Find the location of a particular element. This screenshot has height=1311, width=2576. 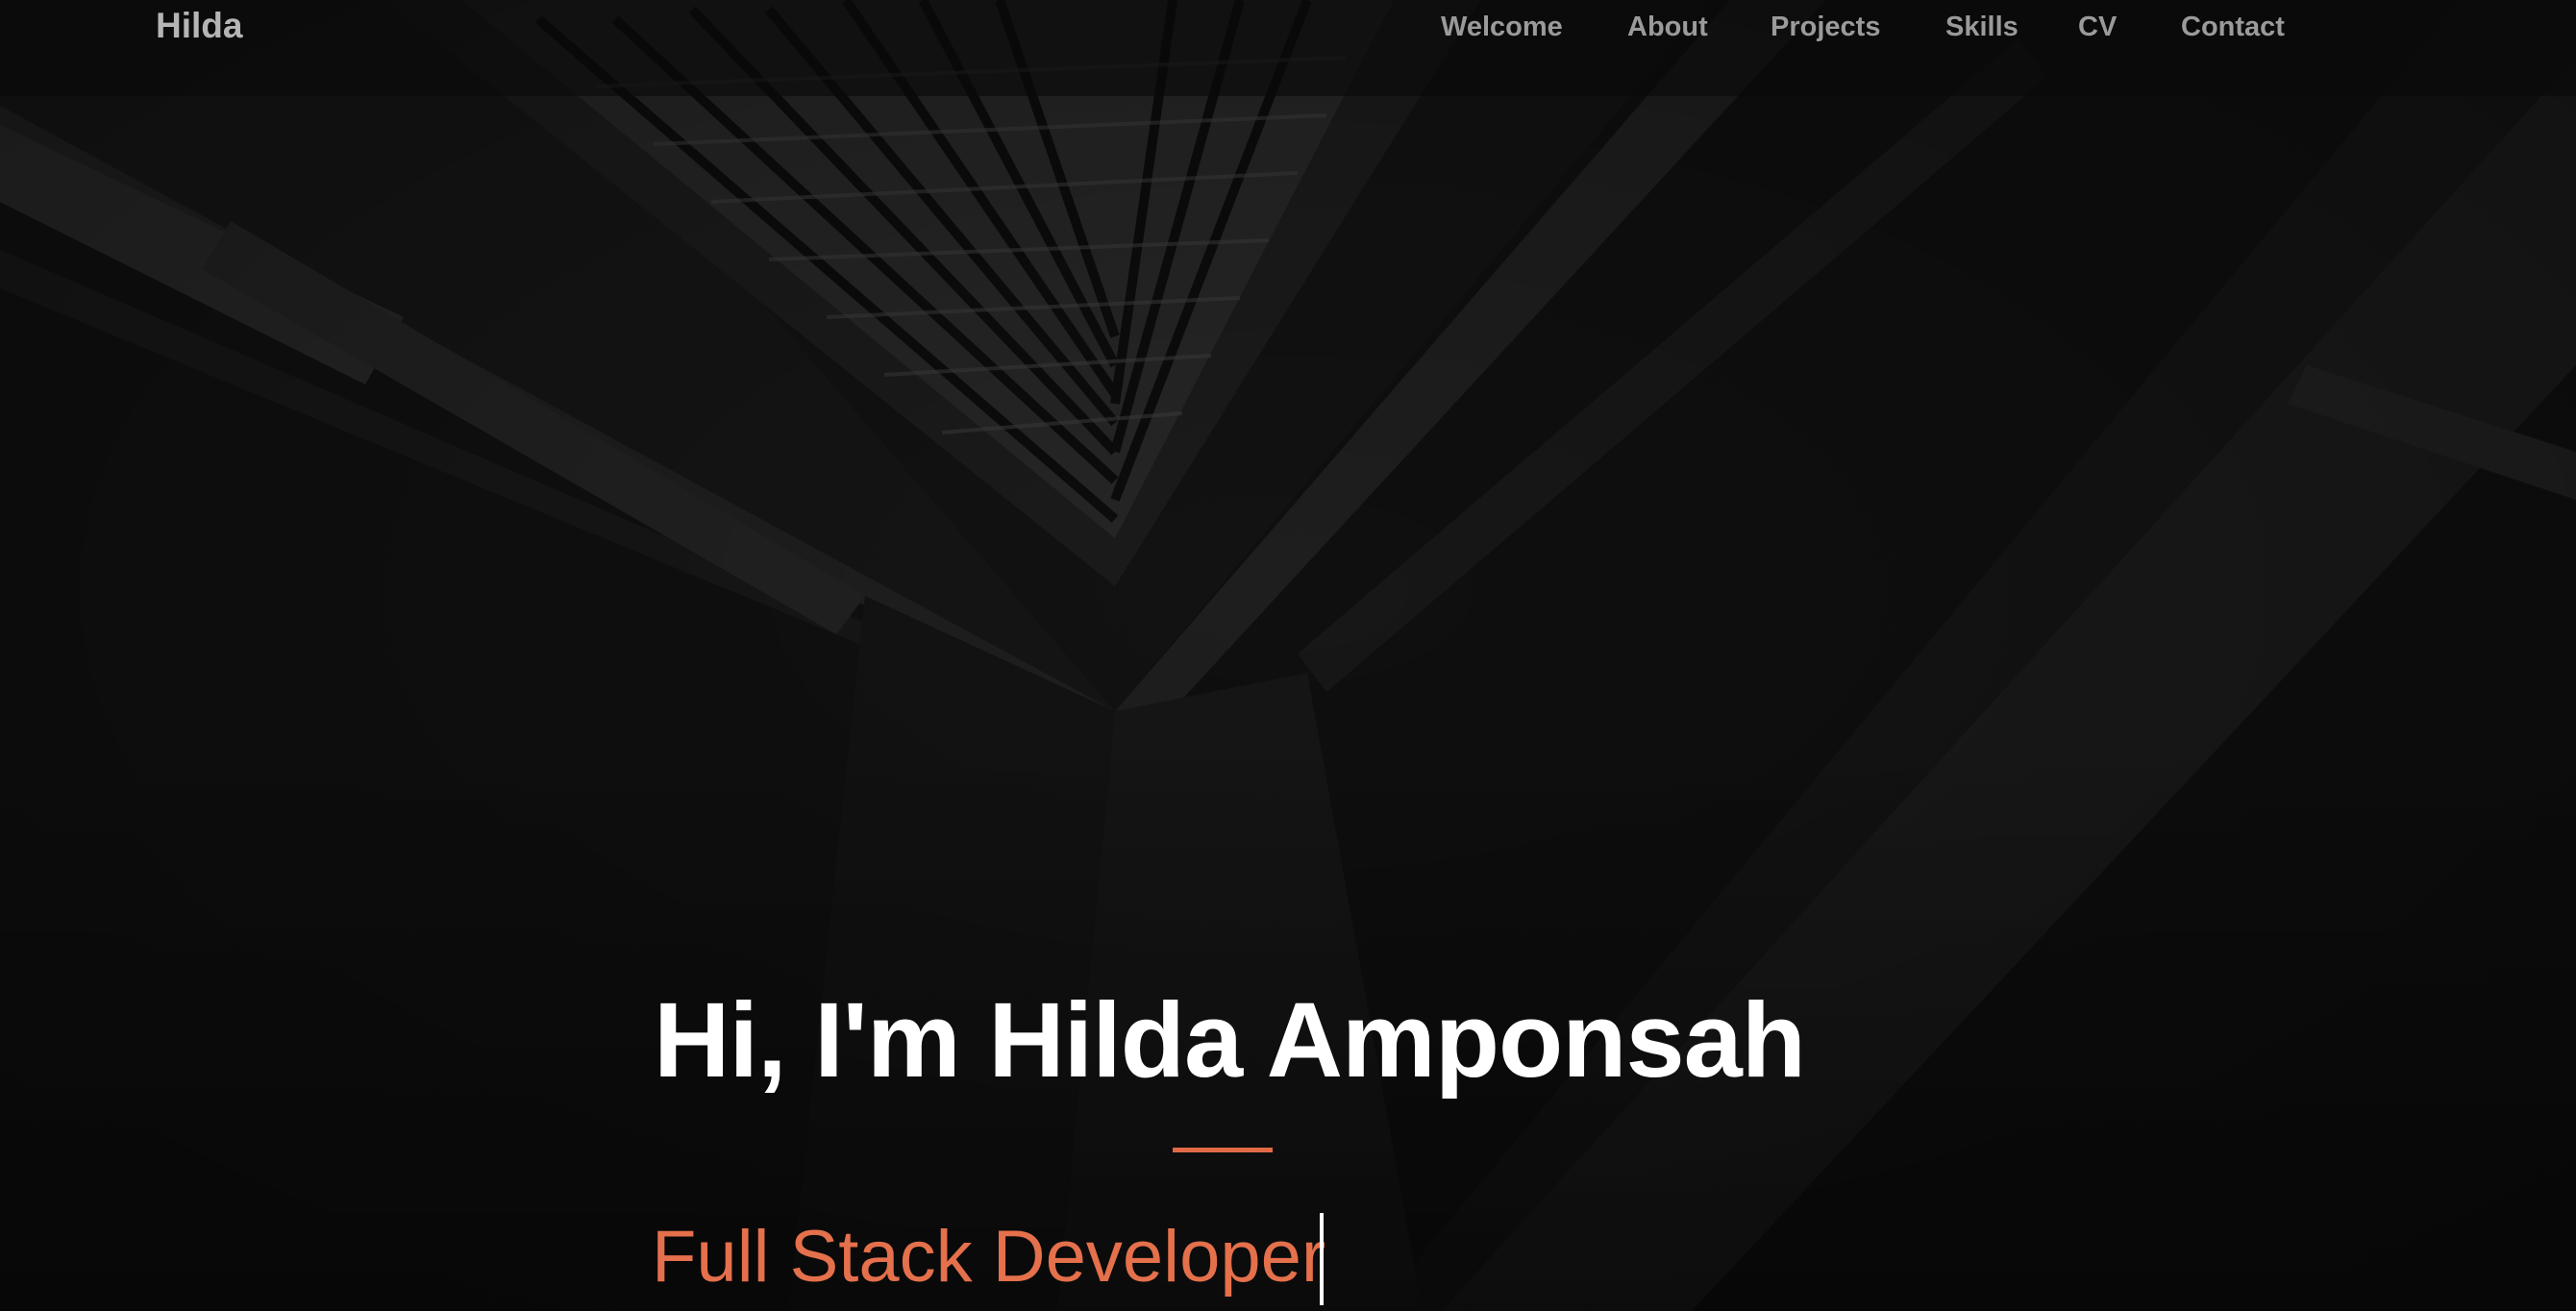

accent-divider is located at coordinates (1223, 1150).